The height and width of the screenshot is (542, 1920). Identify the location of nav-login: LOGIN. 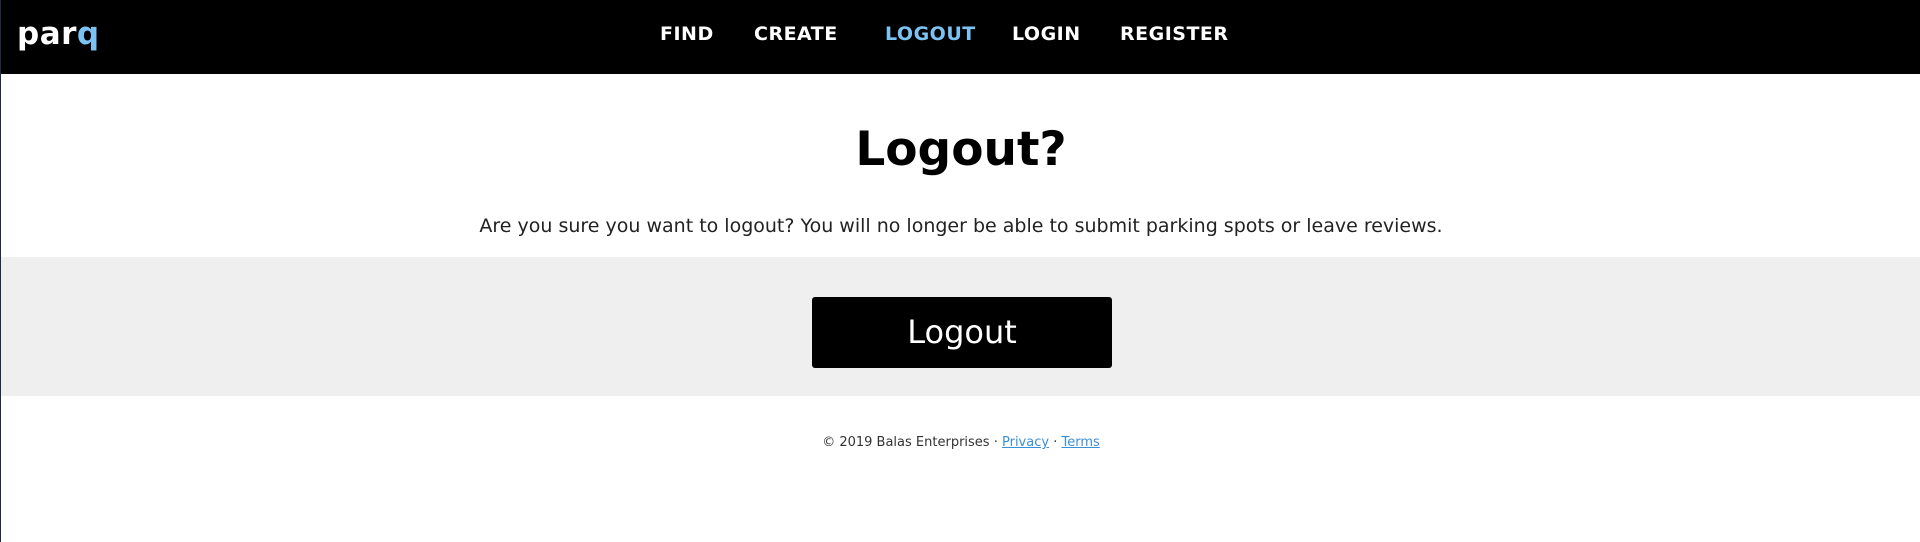
(1046, 34).